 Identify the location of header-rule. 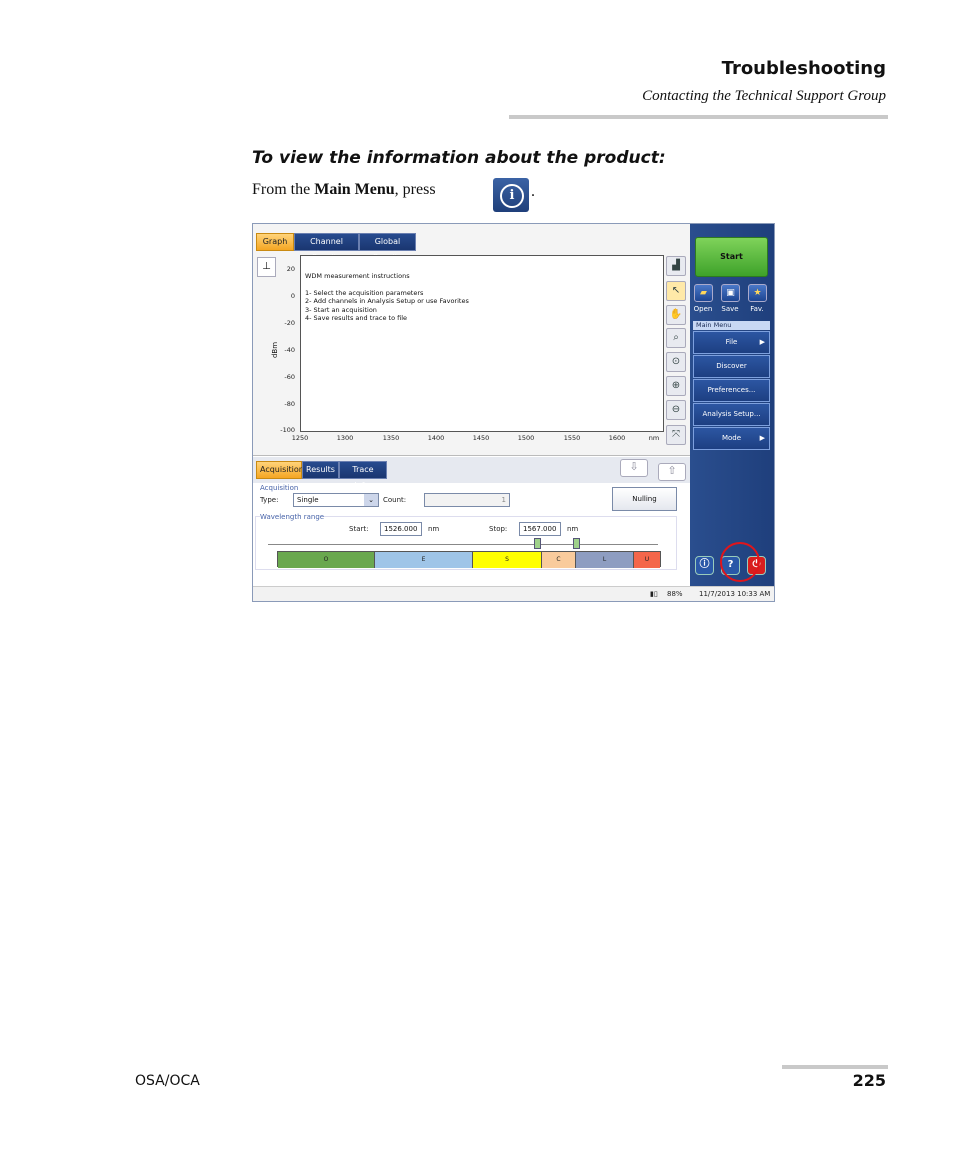
(698, 117).